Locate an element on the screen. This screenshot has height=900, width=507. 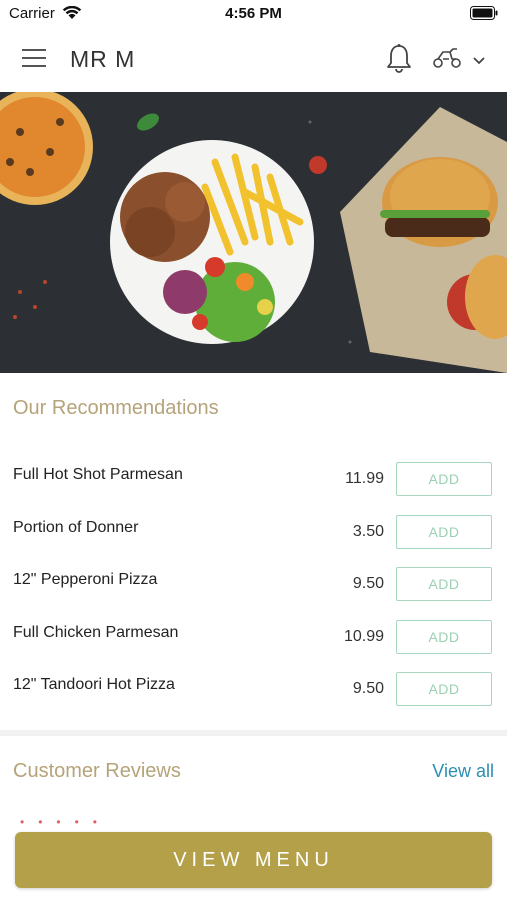
menu-item-price: 3.50 is located at coordinates (368, 531).